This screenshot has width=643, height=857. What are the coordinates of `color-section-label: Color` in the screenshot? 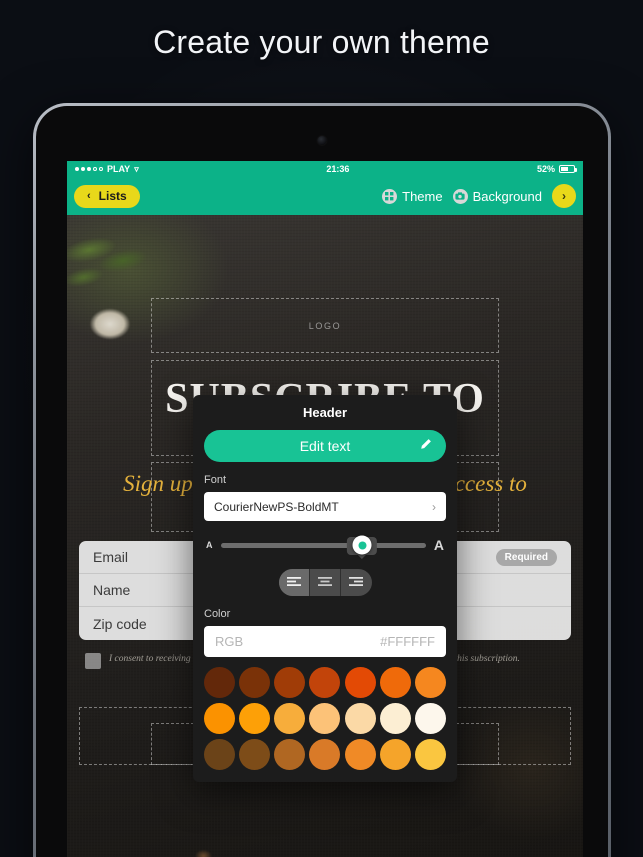 It's located at (217, 614).